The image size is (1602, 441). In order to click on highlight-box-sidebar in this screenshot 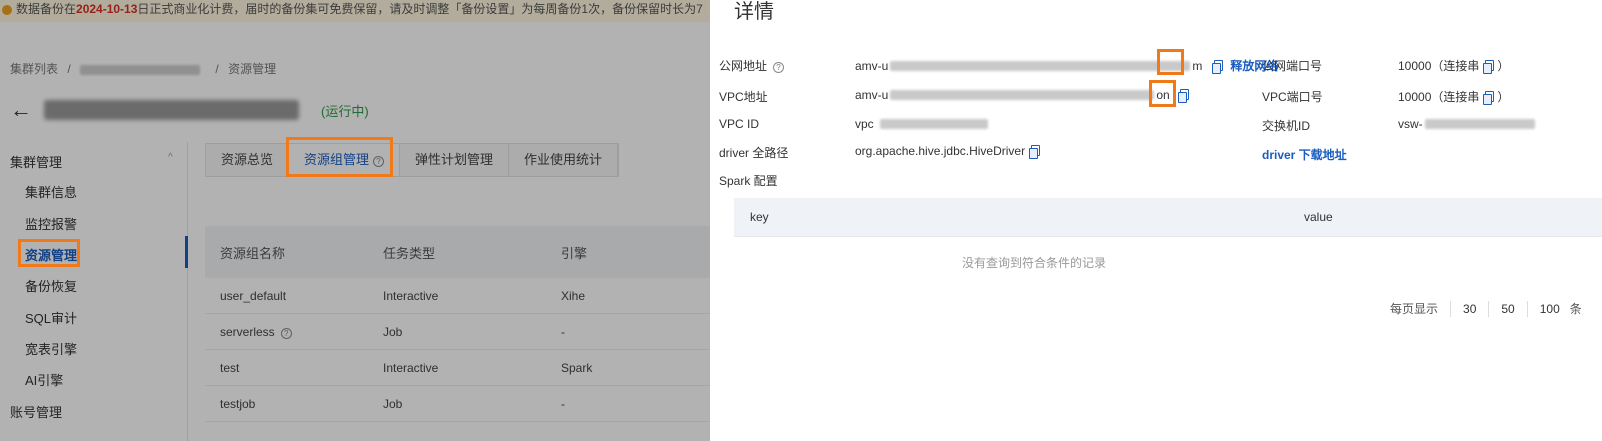, I will do `click(49, 253)`.